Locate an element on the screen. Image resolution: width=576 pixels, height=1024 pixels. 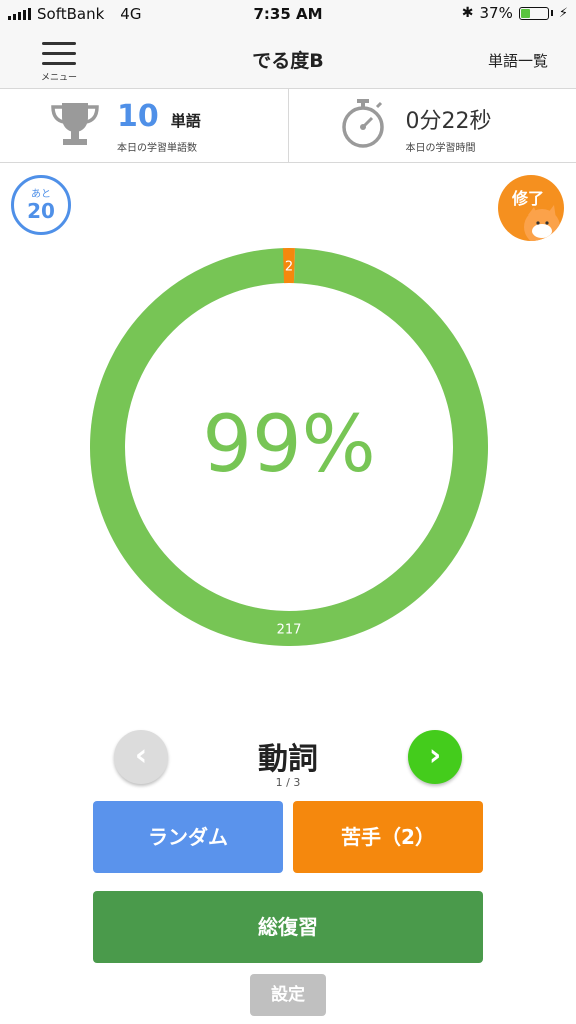
next-category-button: › is located at coordinates (435, 757).